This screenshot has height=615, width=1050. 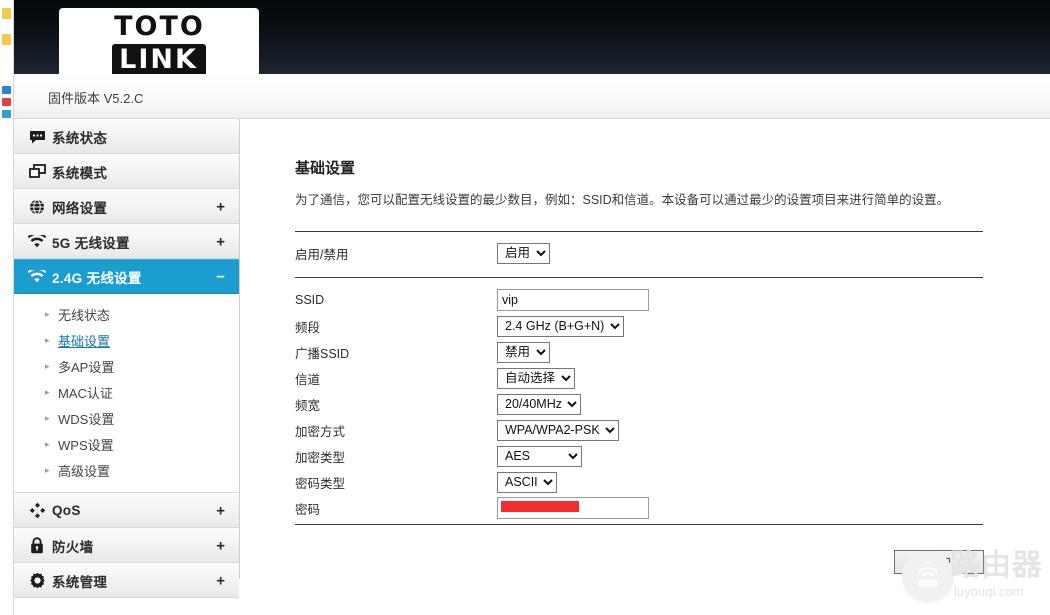 What do you see at coordinates (37, 545) in the screenshot?
I see `padlock-icon` at bounding box center [37, 545].